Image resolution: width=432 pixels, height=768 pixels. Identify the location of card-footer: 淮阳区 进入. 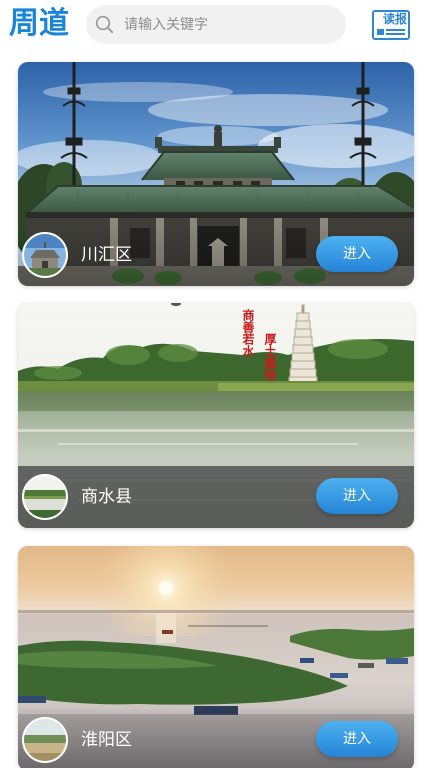
(216, 738).